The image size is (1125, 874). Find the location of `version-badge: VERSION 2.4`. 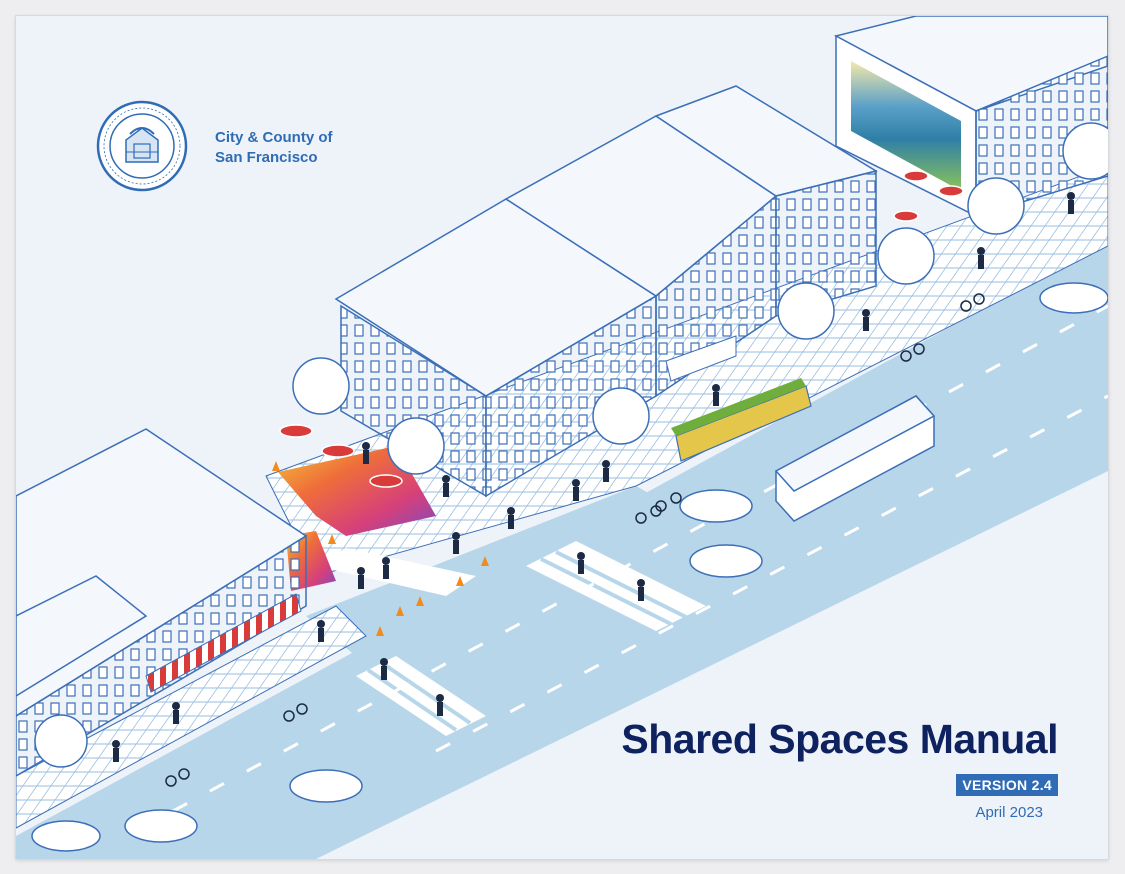

version-badge: VERSION 2.4 is located at coordinates (1007, 785).